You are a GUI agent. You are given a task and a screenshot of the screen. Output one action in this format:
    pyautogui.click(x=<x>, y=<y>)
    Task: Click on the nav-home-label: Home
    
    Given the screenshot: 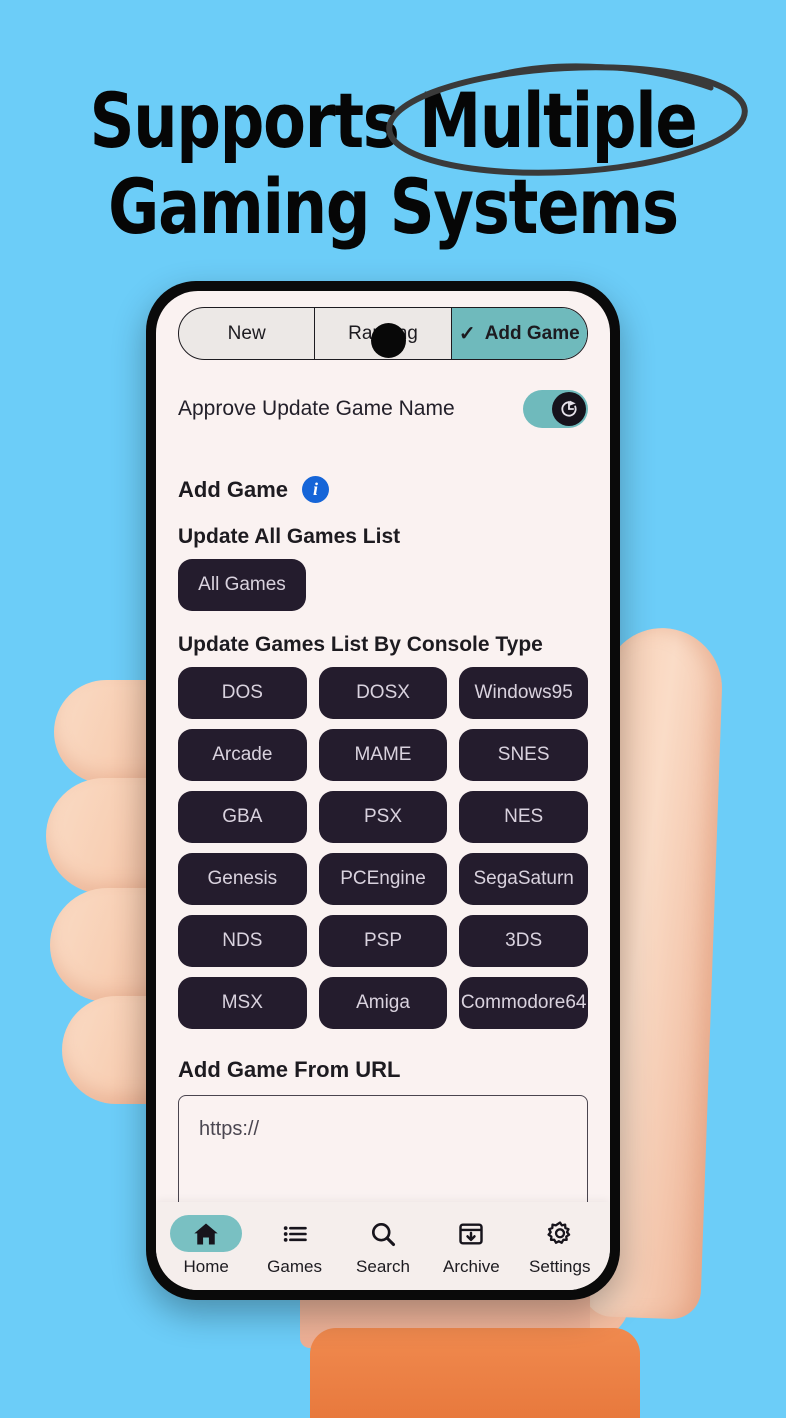 What is the action you would take?
    pyautogui.click(x=206, y=1266)
    